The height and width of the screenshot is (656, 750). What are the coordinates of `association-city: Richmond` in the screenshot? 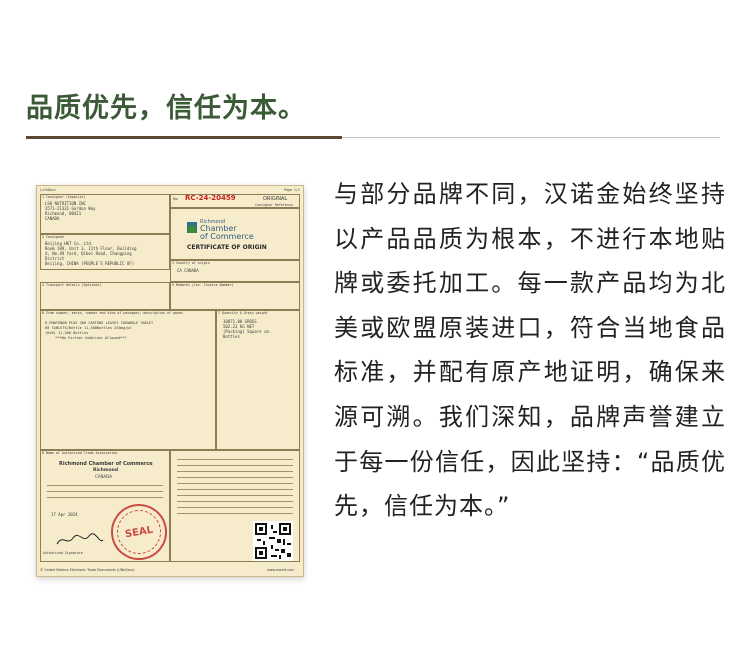 It's located at (106, 470).